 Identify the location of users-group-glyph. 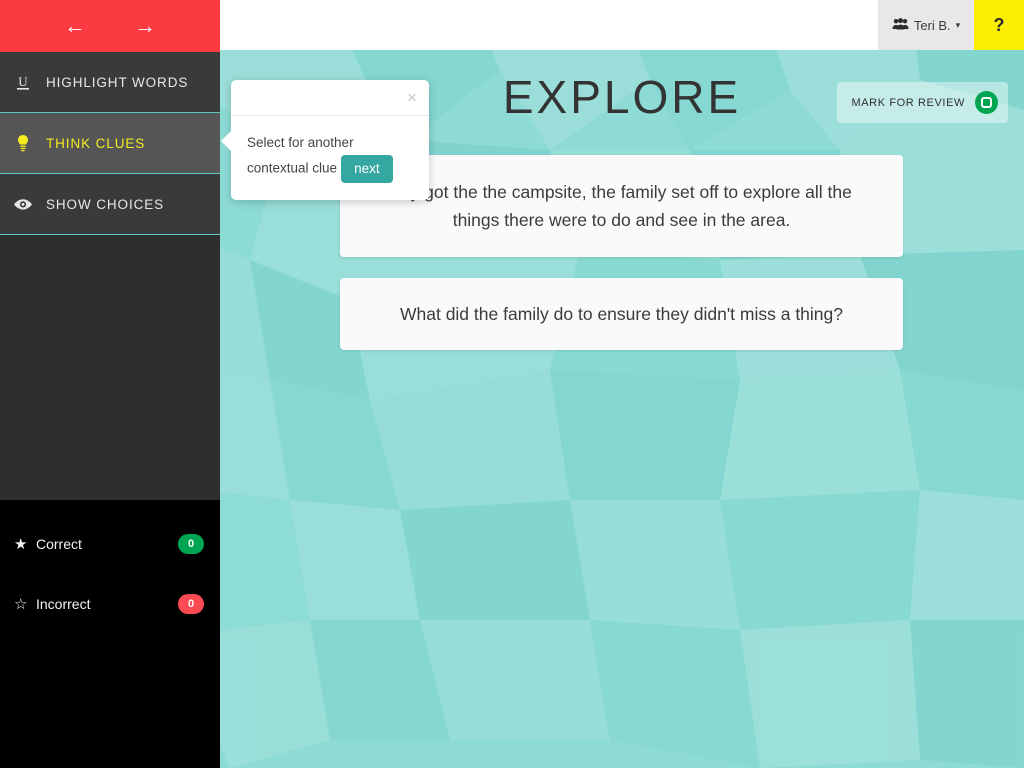
(900, 23).